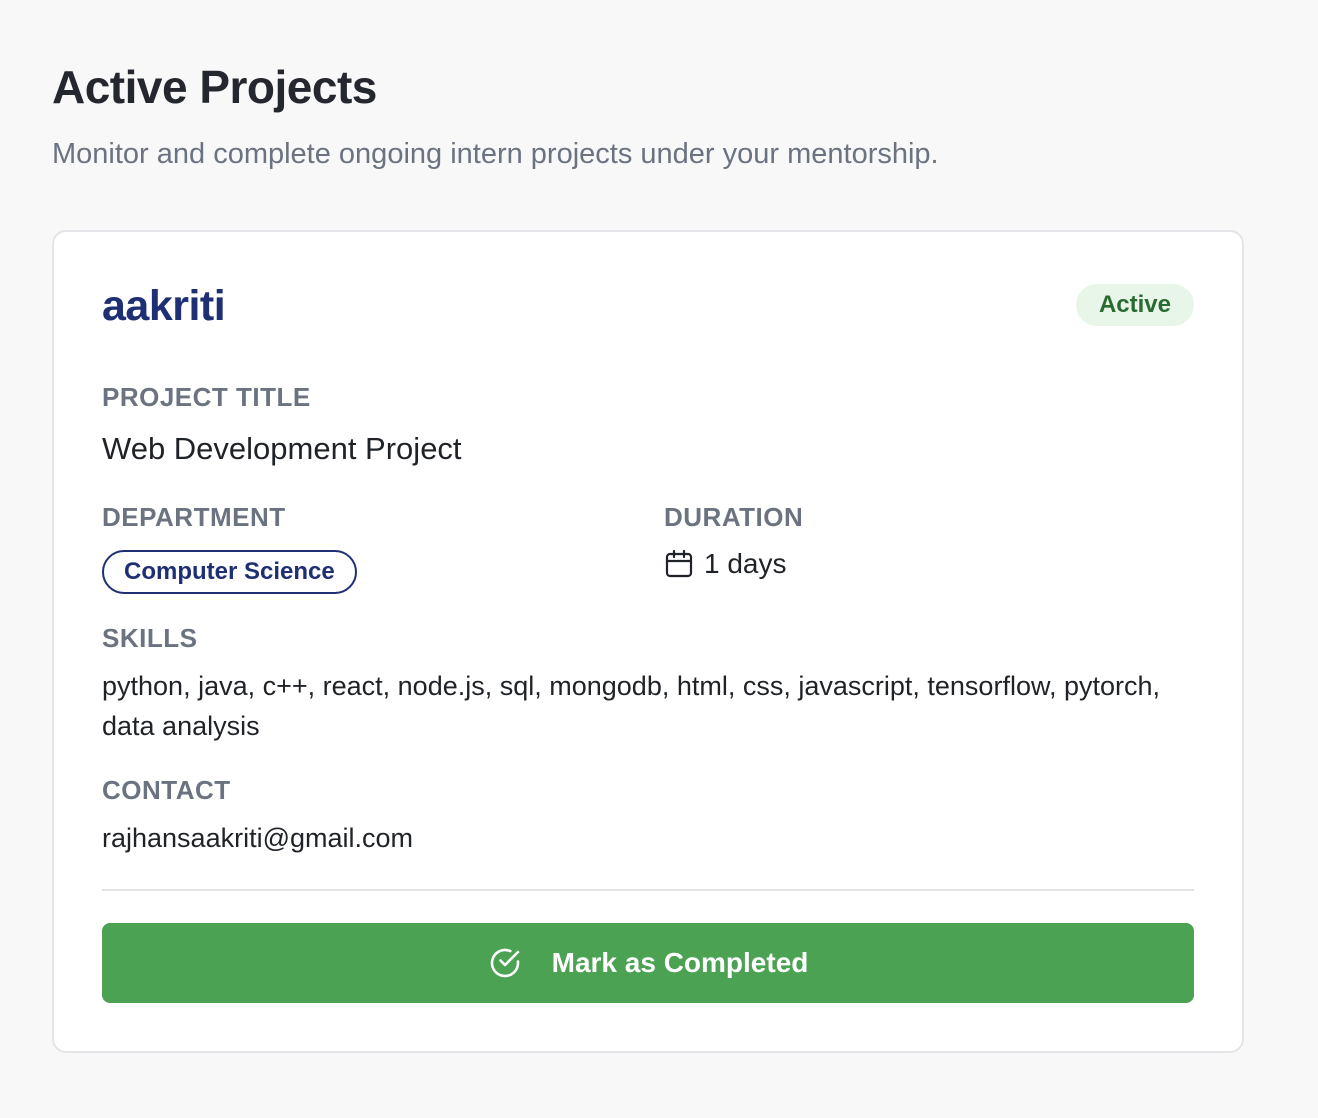  I want to click on check-circle-icon, so click(505, 963).